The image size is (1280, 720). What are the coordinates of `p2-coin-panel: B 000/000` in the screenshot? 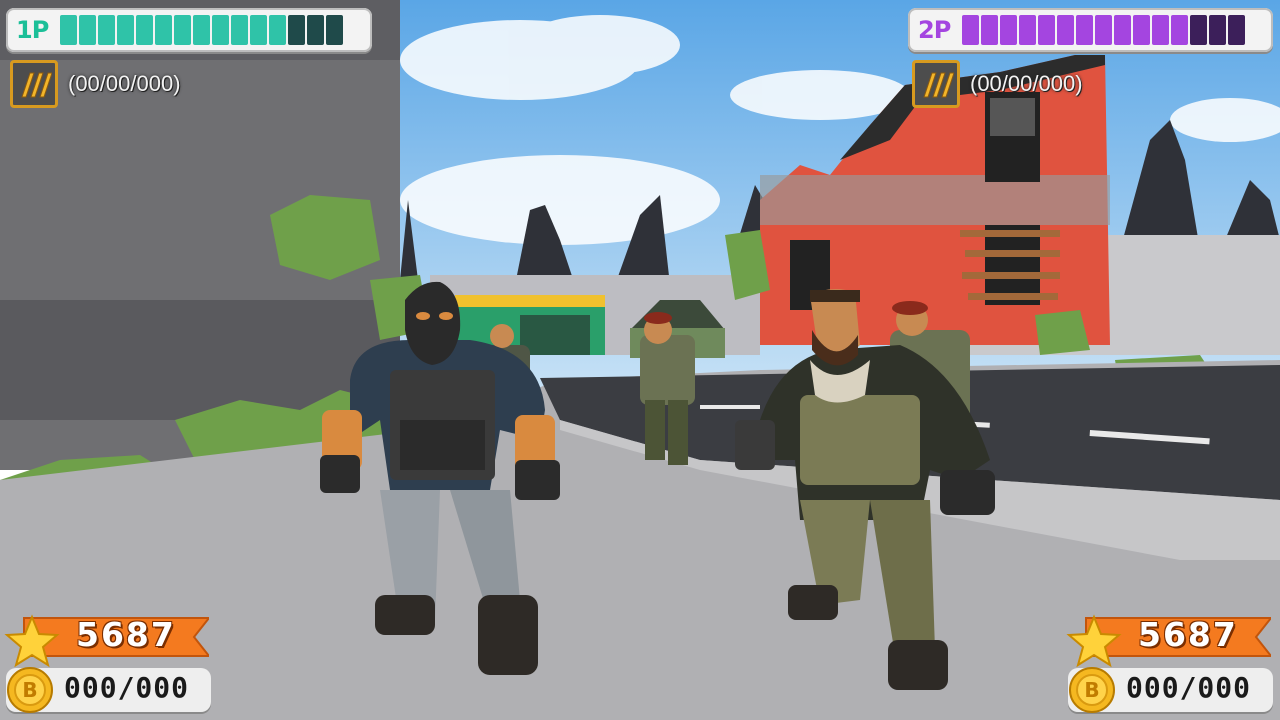 It's located at (1170, 690).